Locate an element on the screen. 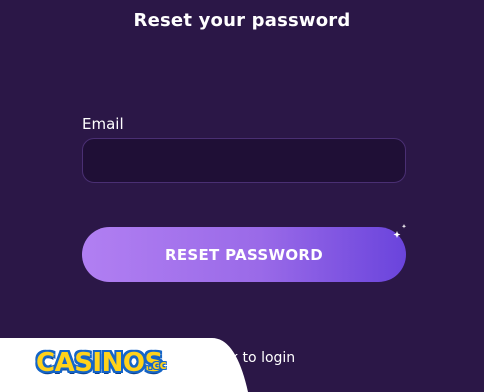 This screenshot has height=392, width=484. page-title: Reset your password is located at coordinates (242, 20).